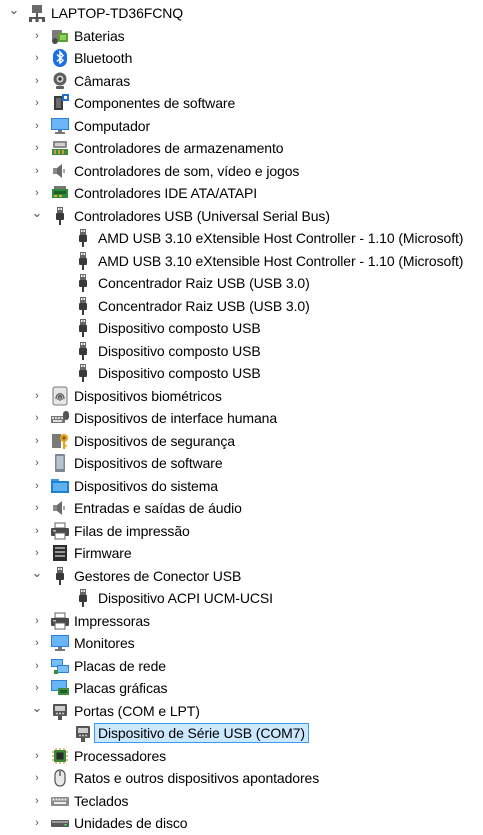 This screenshot has height=835, width=483. Describe the element at coordinates (241, 643) in the screenshot. I see `tree-category: › Monitores` at that location.